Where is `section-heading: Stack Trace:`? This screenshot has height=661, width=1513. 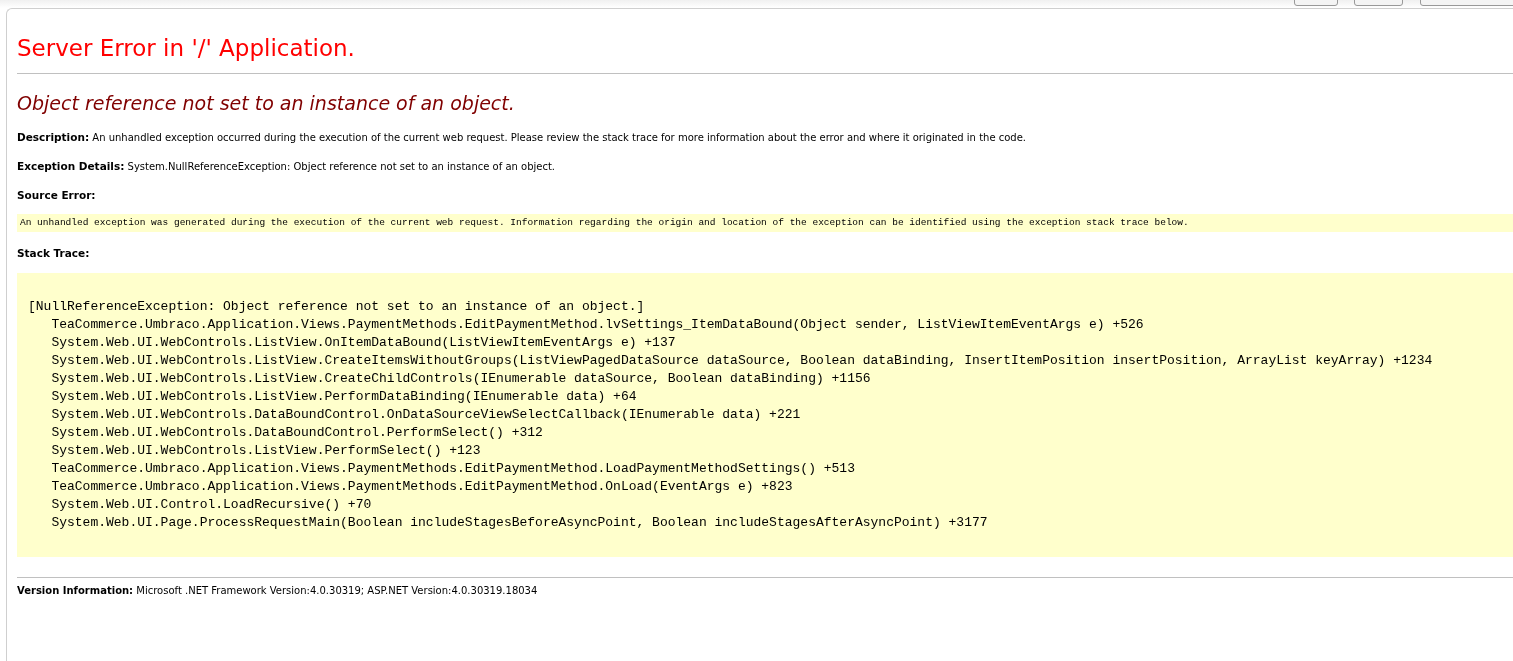 section-heading: Stack Trace: is located at coordinates (54, 253).